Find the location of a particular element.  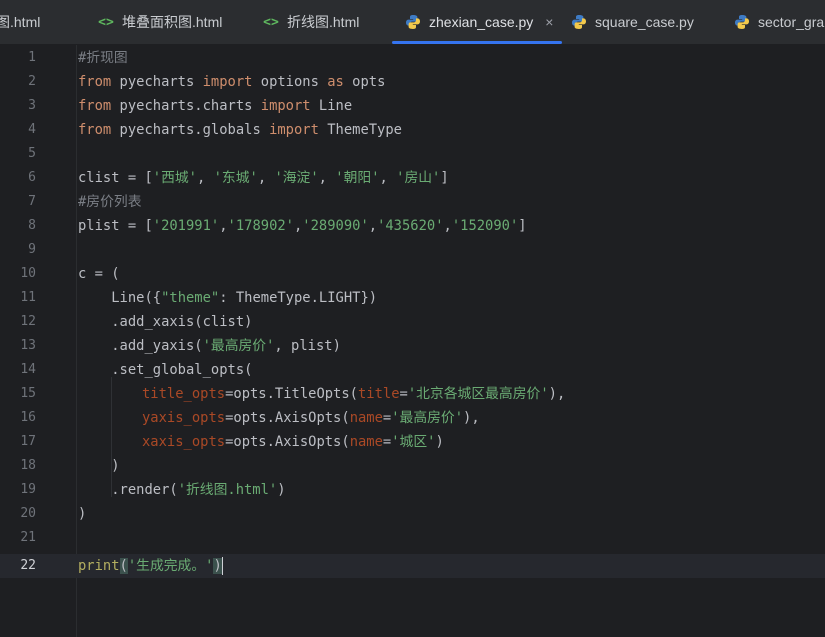

code-line-7: 7 #房价列表 is located at coordinates (412, 202).